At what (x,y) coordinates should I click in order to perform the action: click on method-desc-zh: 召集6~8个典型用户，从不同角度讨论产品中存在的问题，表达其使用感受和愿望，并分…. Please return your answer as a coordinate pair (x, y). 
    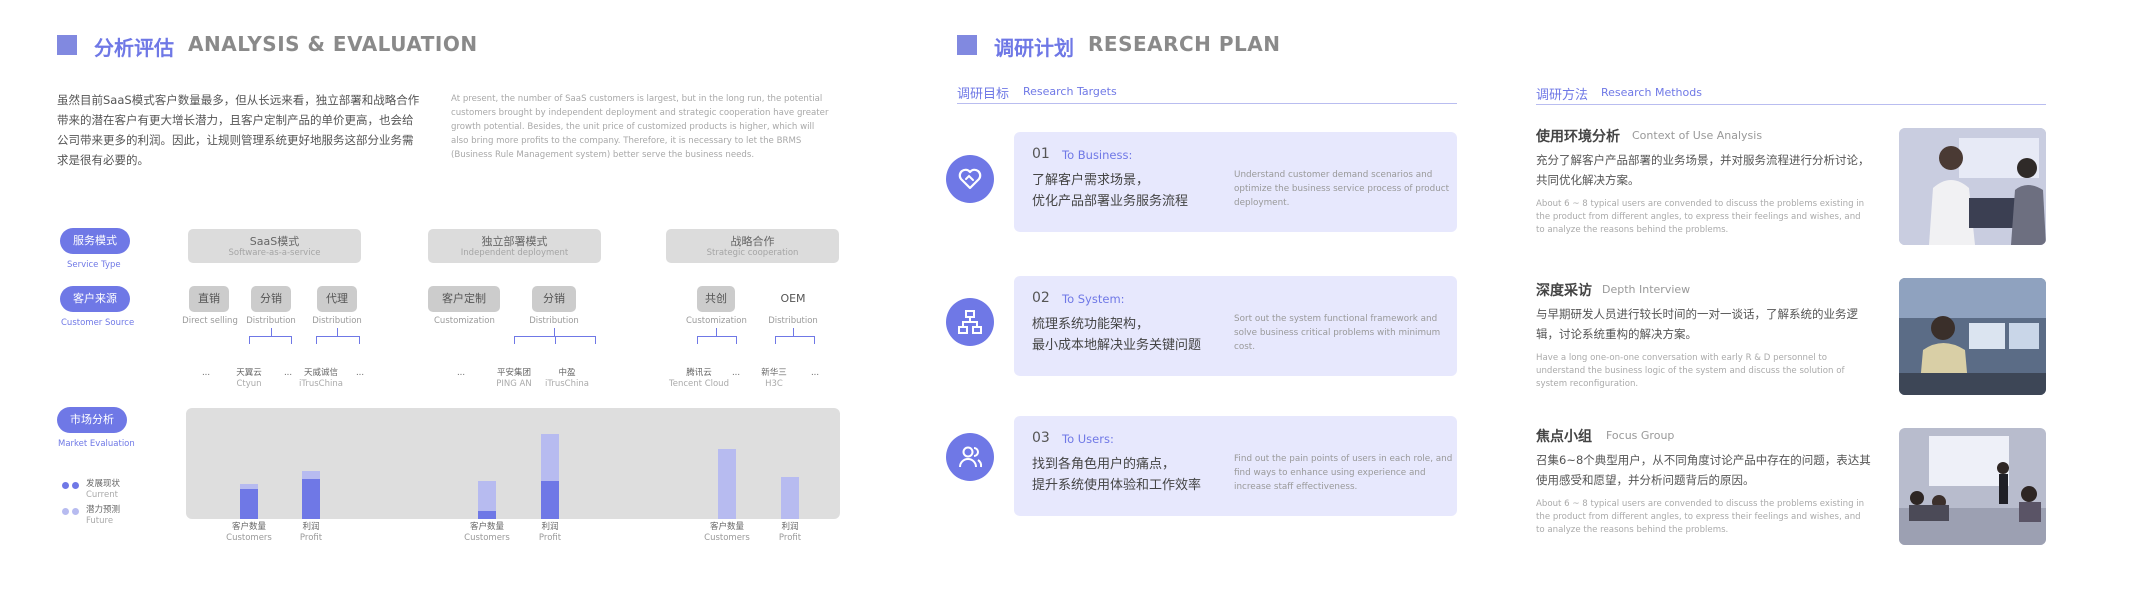
    Looking at the image, I should click on (1703, 470).